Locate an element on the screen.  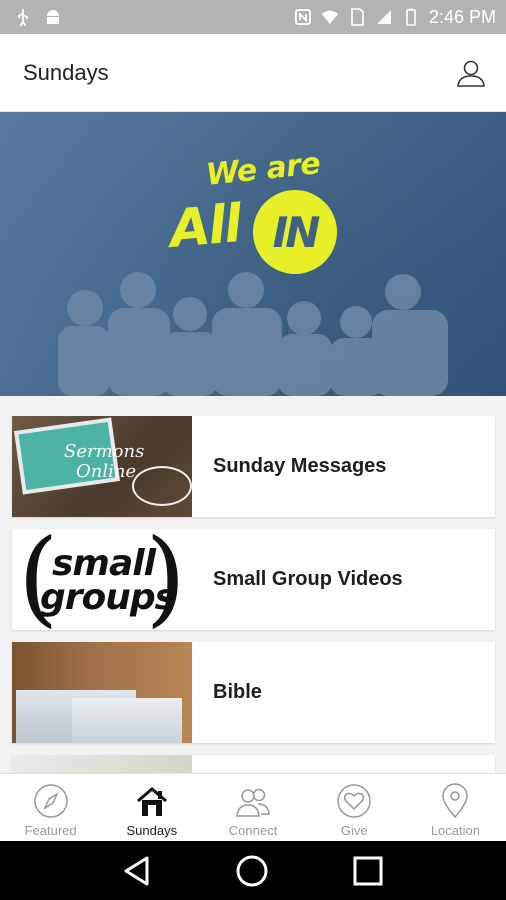
list-item-sunday-messages: Sermons Online Sunday Messages is located at coordinates (253, 466).